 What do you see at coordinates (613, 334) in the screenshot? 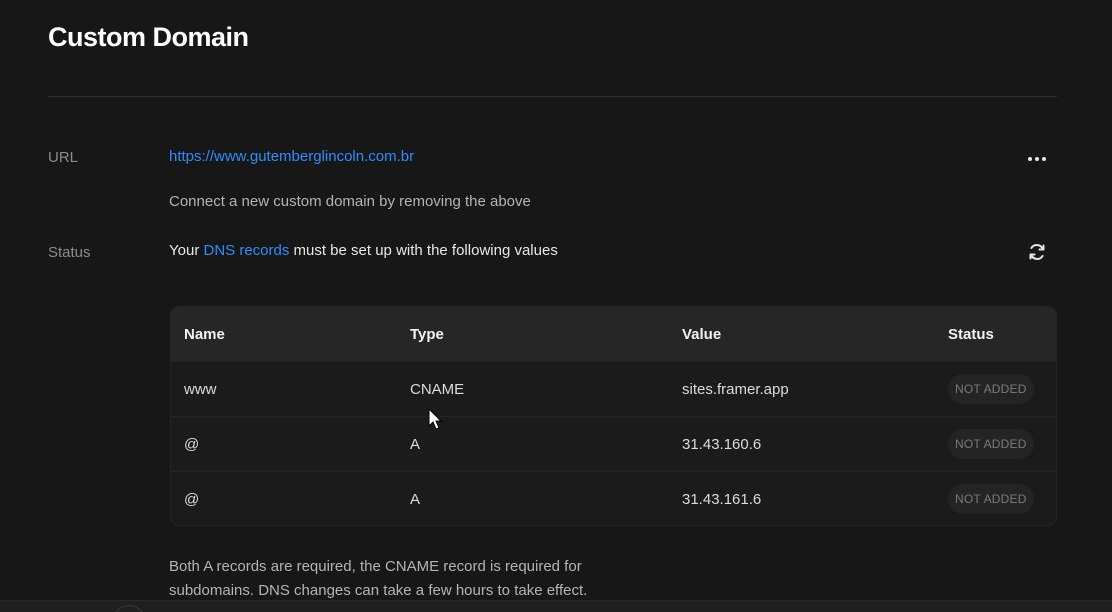
I see `table-header: Name Type Value Status` at bounding box center [613, 334].